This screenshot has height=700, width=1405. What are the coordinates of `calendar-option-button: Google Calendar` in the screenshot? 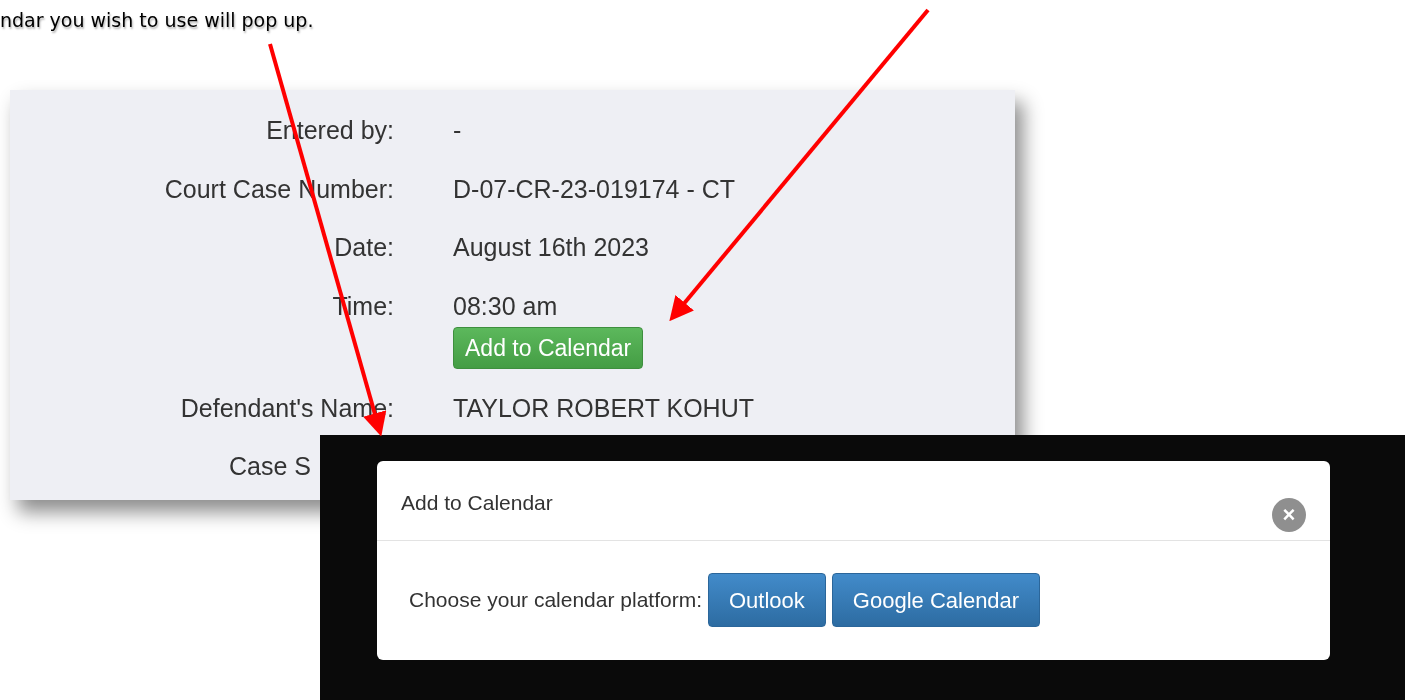 It's located at (936, 600).